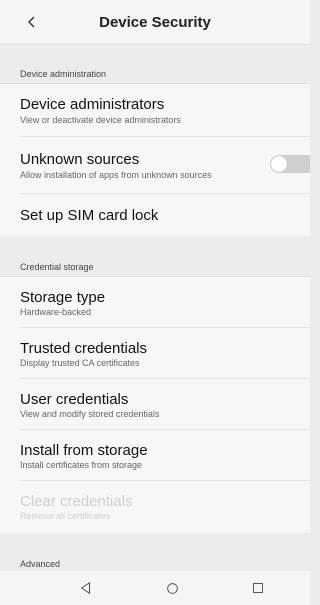  Describe the element at coordinates (290, 164) in the screenshot. I see `unknown-sources-toggle` at that location.